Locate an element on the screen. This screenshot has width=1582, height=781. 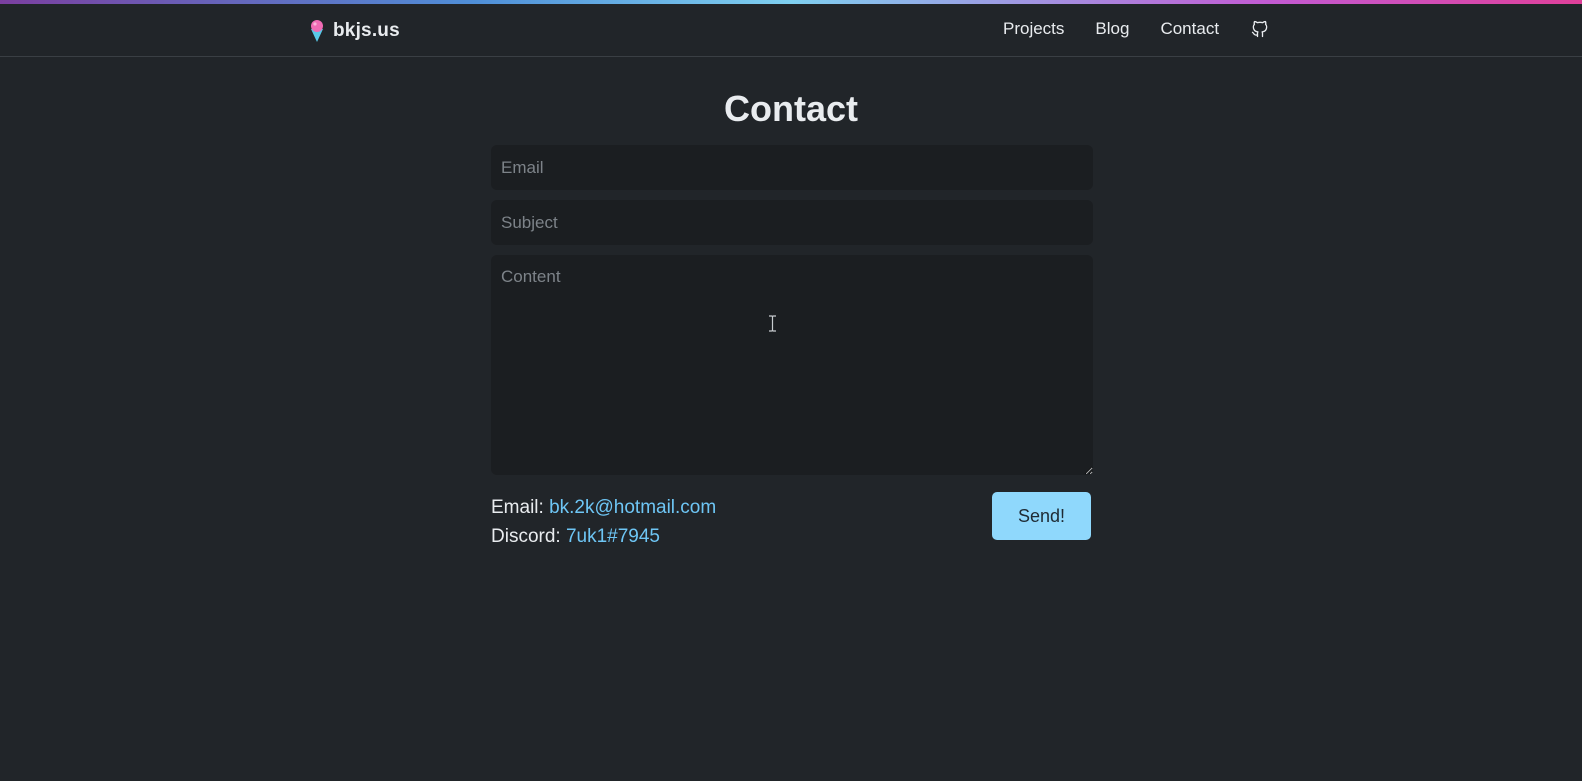
text-cursor-icon is located at coordinates (772, 323).